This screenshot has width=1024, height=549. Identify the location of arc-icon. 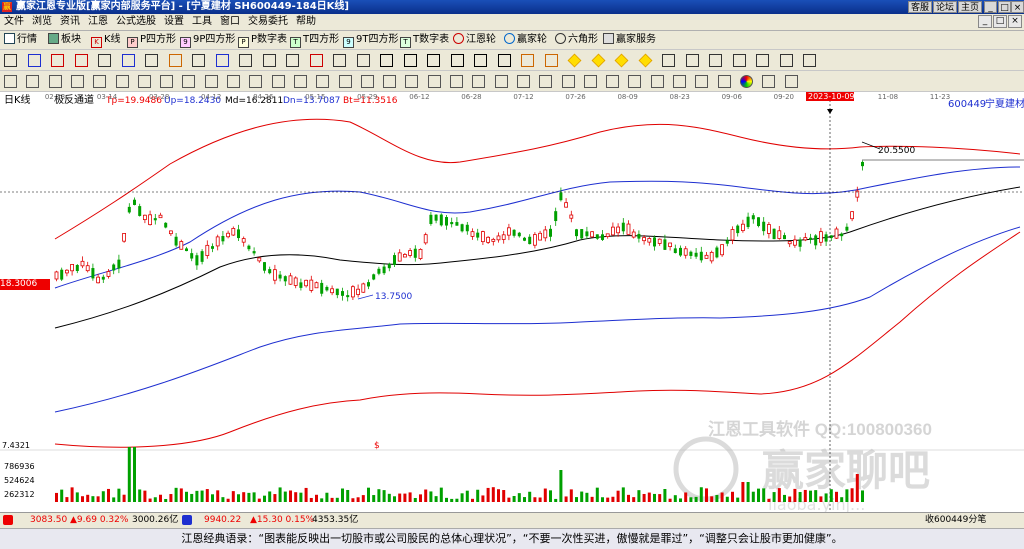
(292, 60).